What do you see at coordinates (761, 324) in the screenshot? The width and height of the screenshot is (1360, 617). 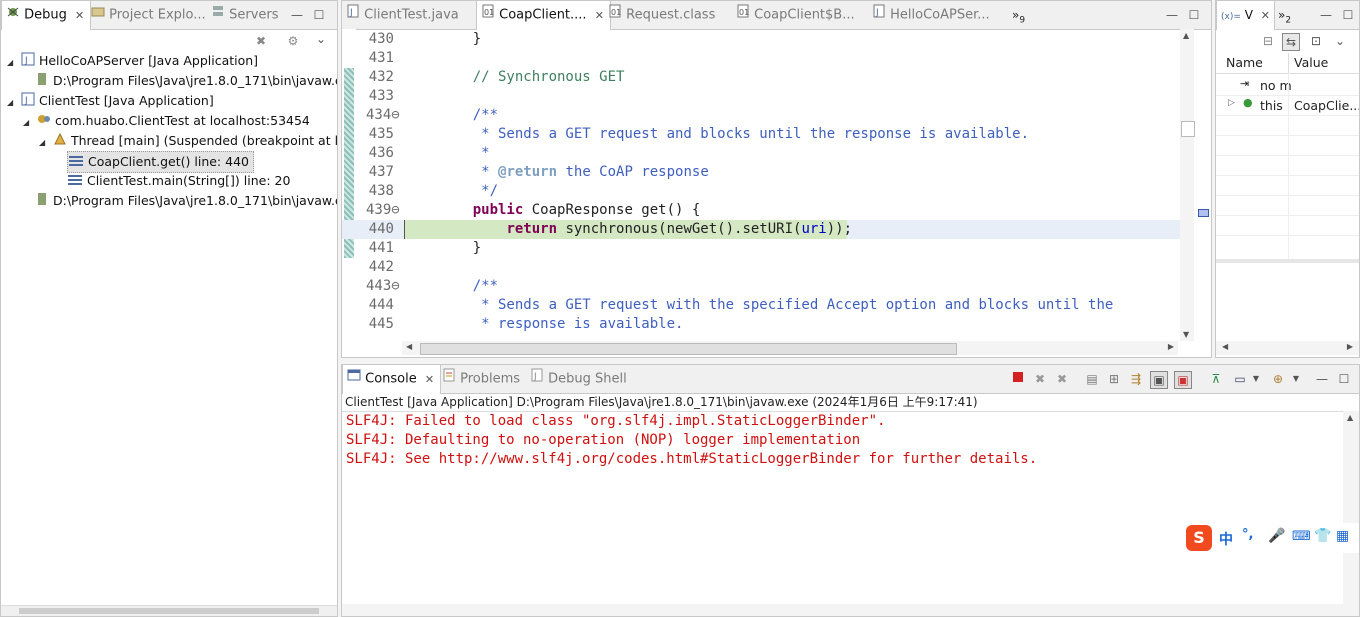 I see `code-line: 445 * response is available.` at bounding box center [761, 324].